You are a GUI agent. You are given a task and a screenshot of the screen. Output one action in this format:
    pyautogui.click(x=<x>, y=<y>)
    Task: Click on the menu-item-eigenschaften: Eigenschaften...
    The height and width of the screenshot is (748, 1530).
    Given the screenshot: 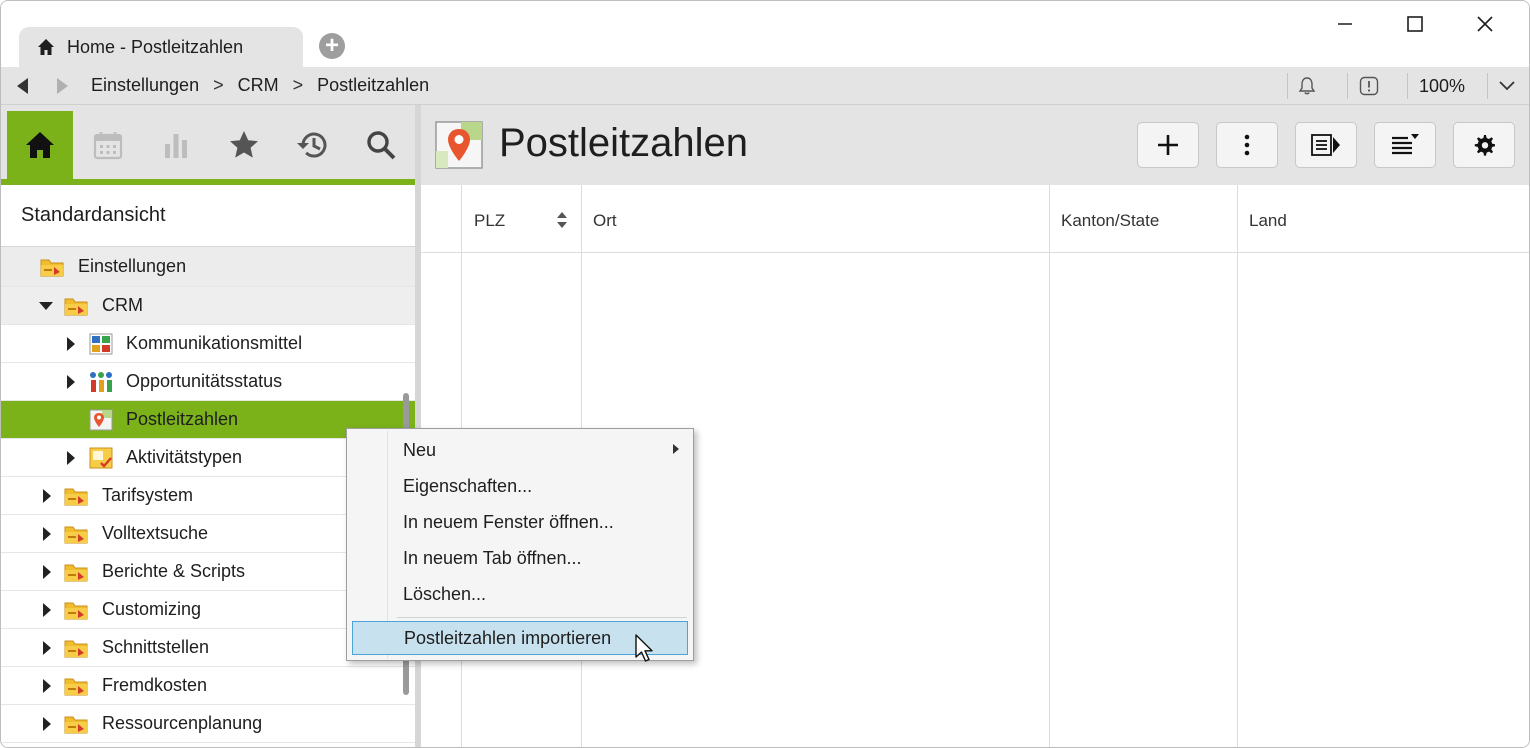 What is the action you would take?
    pyautogui.click(x=520, y=486)
    